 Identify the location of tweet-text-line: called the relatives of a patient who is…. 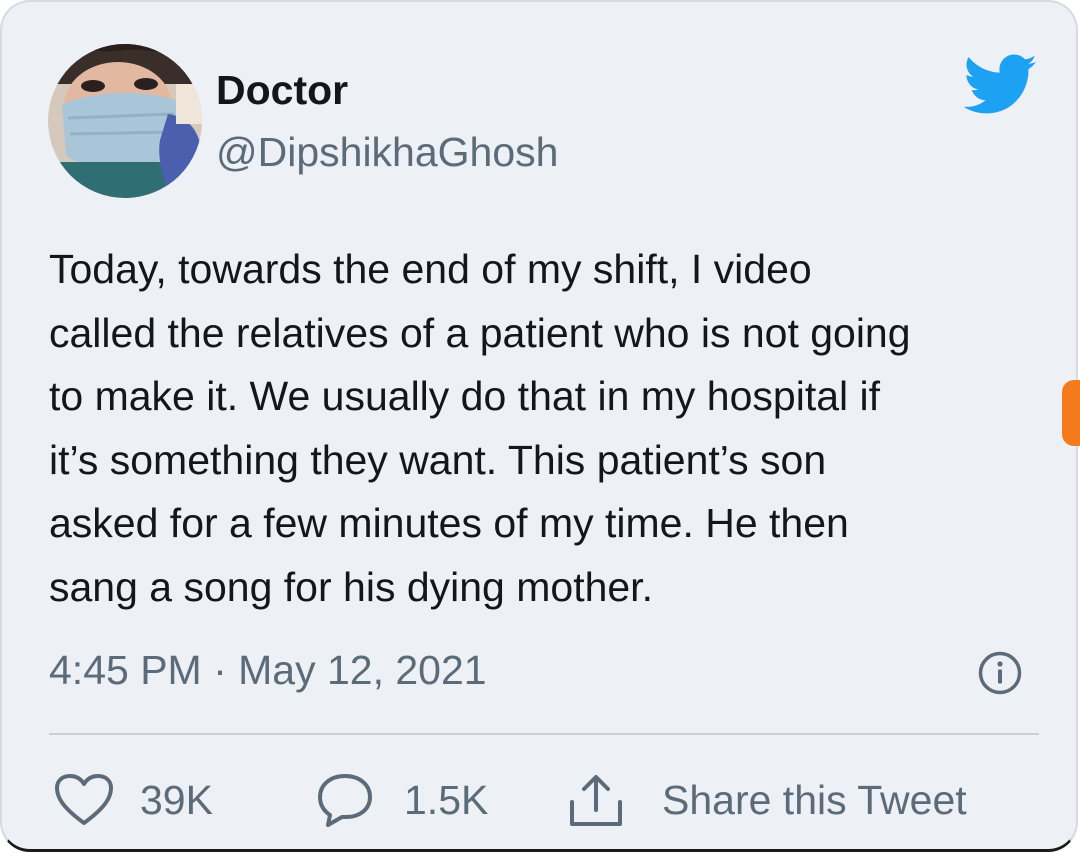
(480, 332).